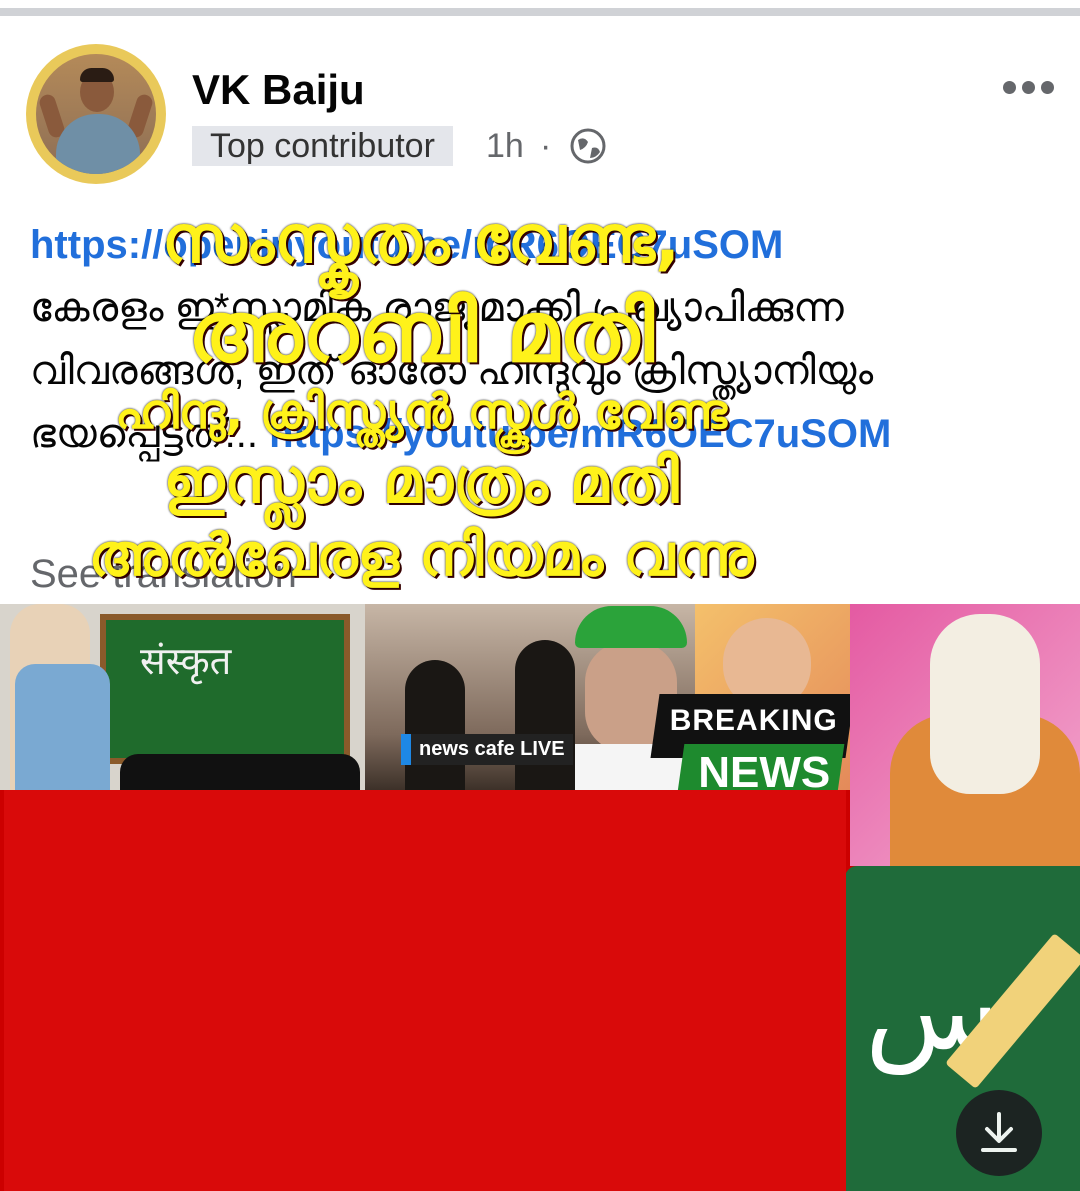 The height and width of the screenshot is (1191, 1080). Describe the element at coordinates (96, 114) in the screenshot. I see `author-avatar` at that location.